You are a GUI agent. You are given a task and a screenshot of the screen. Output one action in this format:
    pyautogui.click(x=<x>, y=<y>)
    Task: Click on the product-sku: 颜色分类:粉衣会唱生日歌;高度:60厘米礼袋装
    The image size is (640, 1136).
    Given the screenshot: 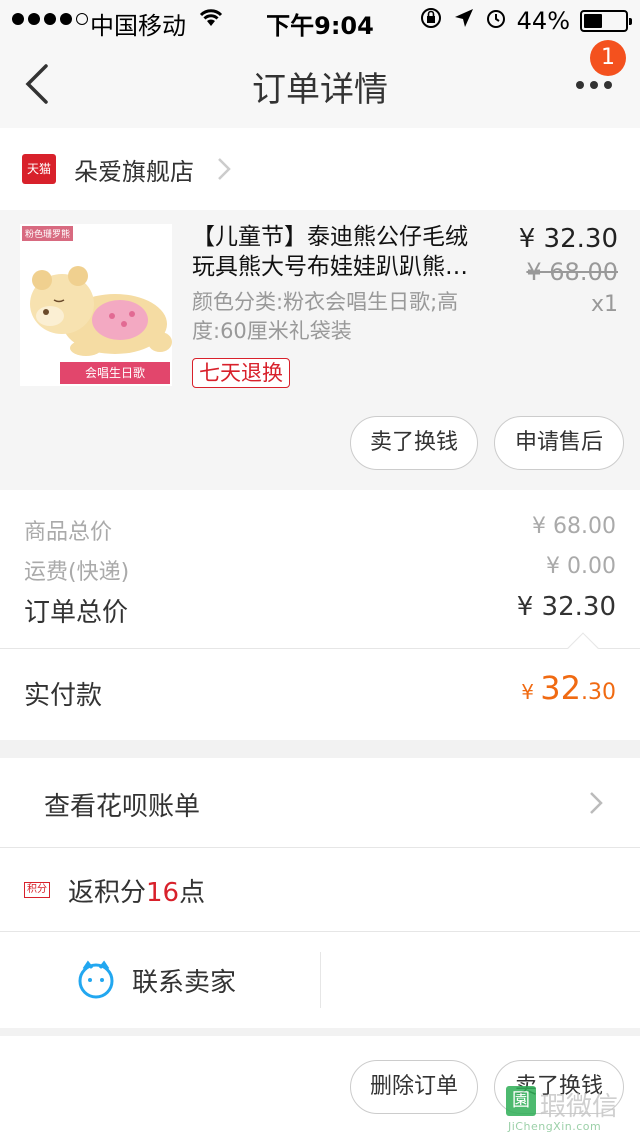 What is the action you would take?
    pyautogui.click(x=325, y=316)
    